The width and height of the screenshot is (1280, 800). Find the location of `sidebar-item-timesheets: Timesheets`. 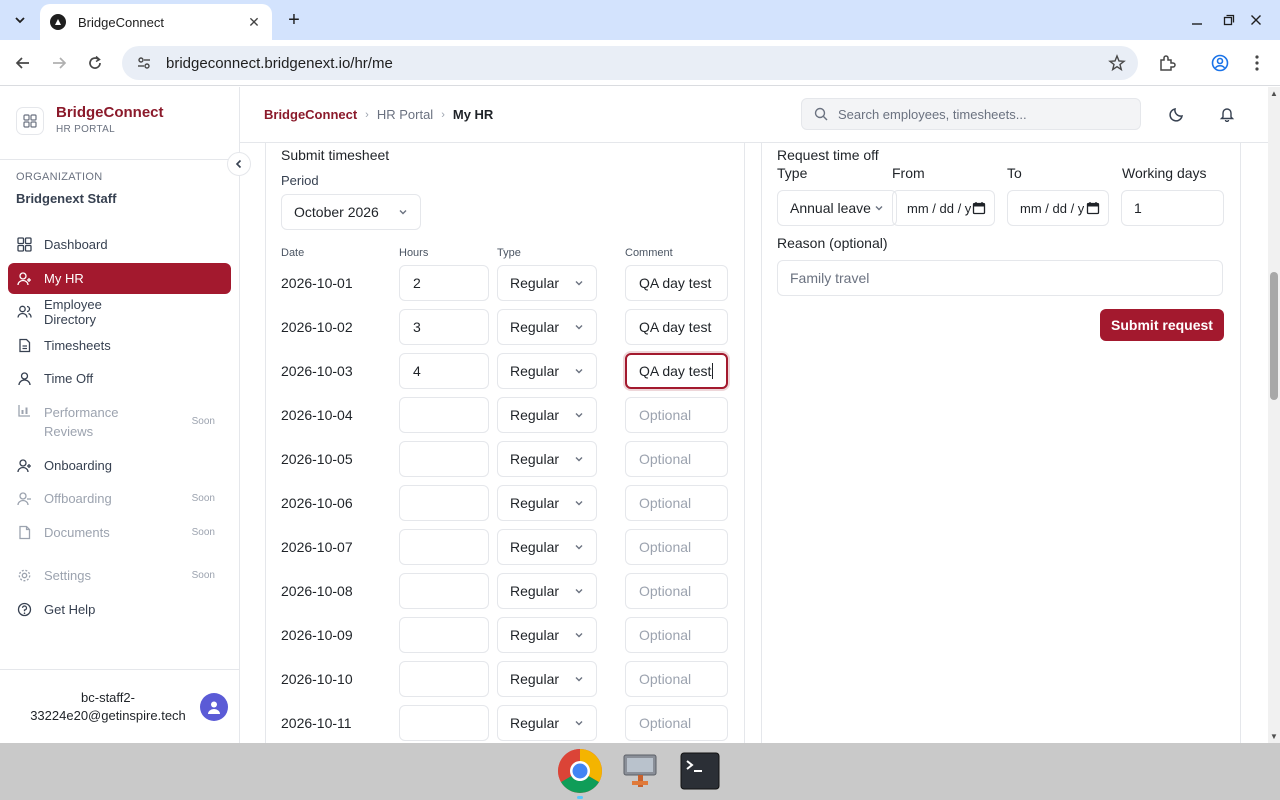

sidebar-item-timesheets: Timesheets is located at coordinates (119, 345).